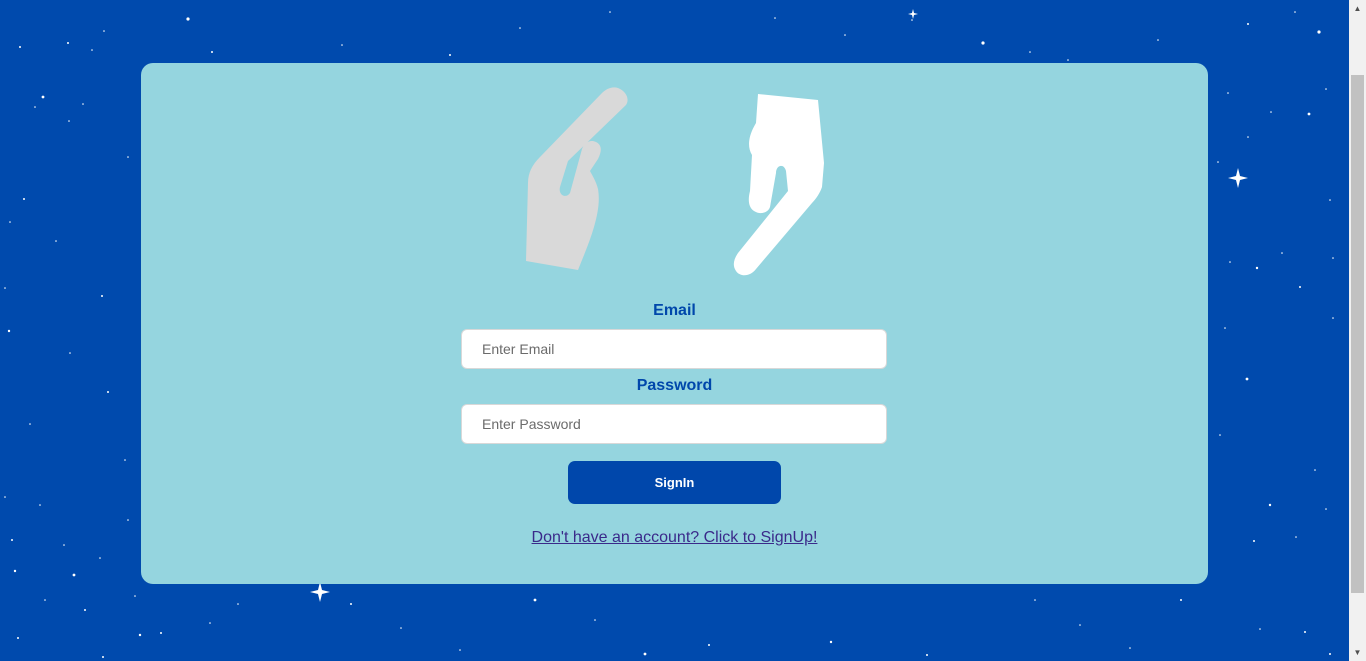  I want to click on email-label: Email, so click(674, 310).